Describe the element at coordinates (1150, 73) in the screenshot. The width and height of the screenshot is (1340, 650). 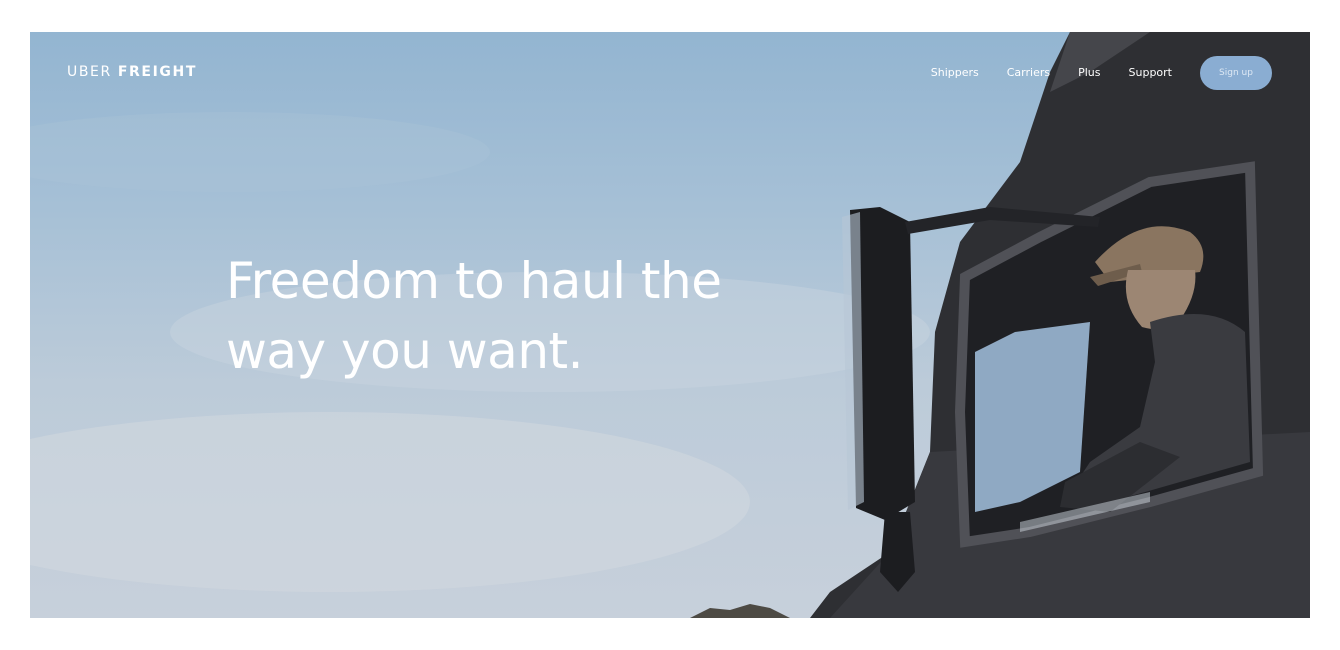
I see `nav-link-support: Support` at that location.